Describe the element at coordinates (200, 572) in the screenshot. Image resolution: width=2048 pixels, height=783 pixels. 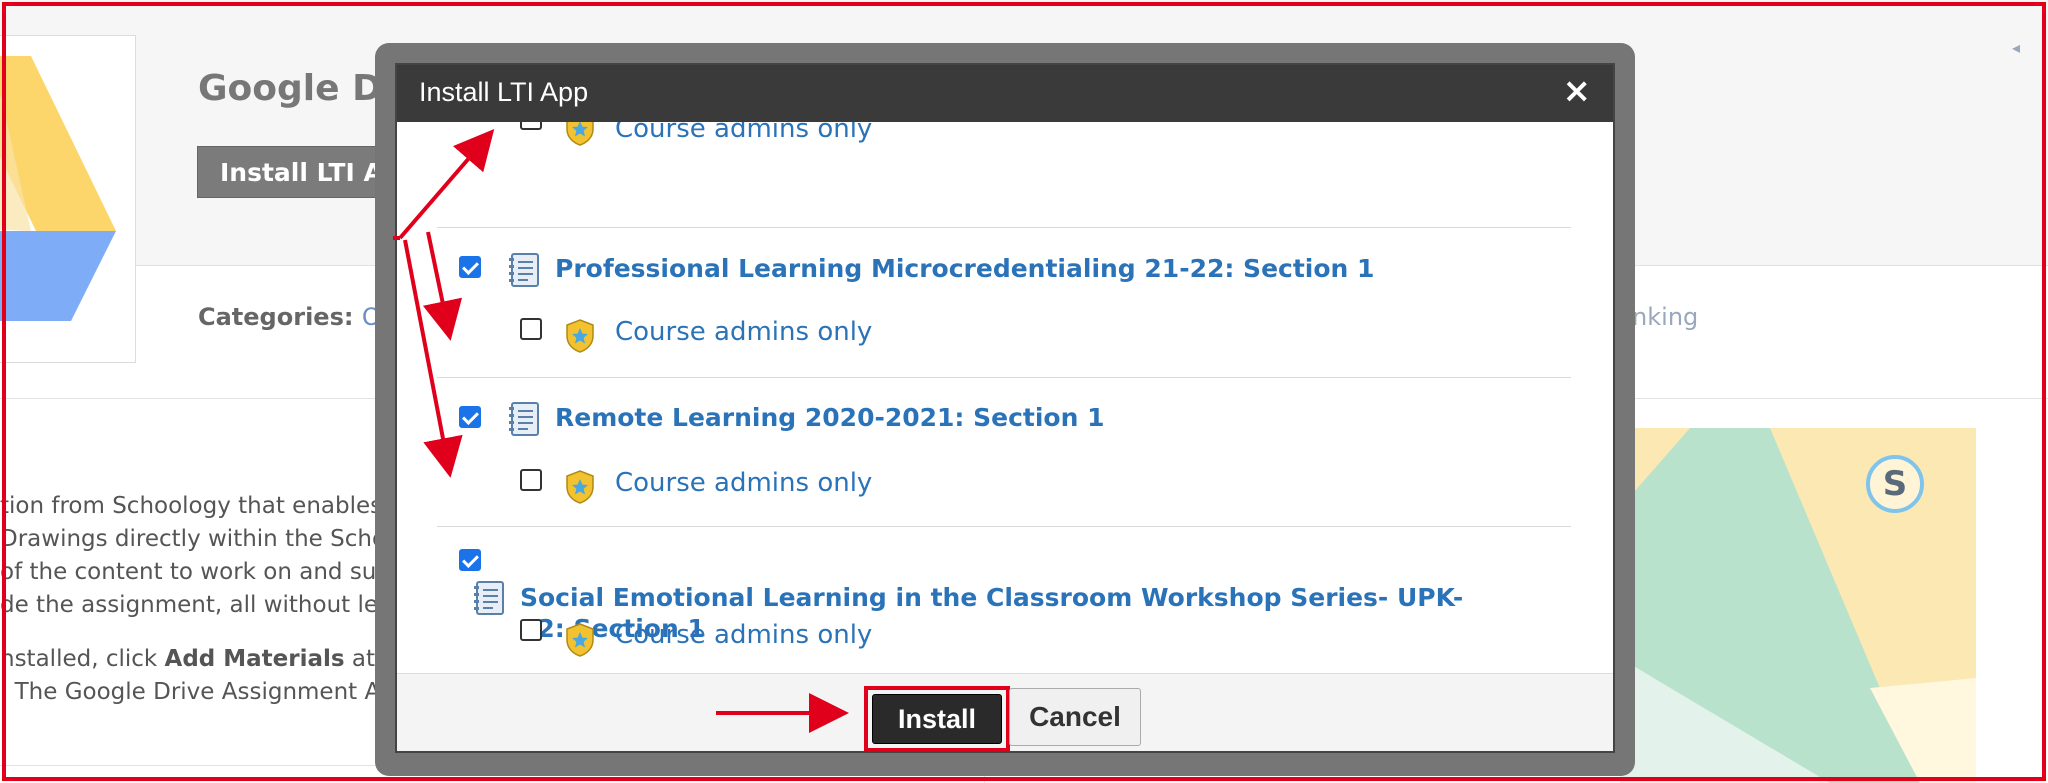
I see `description-line: of the content to work on and subr` at that location.